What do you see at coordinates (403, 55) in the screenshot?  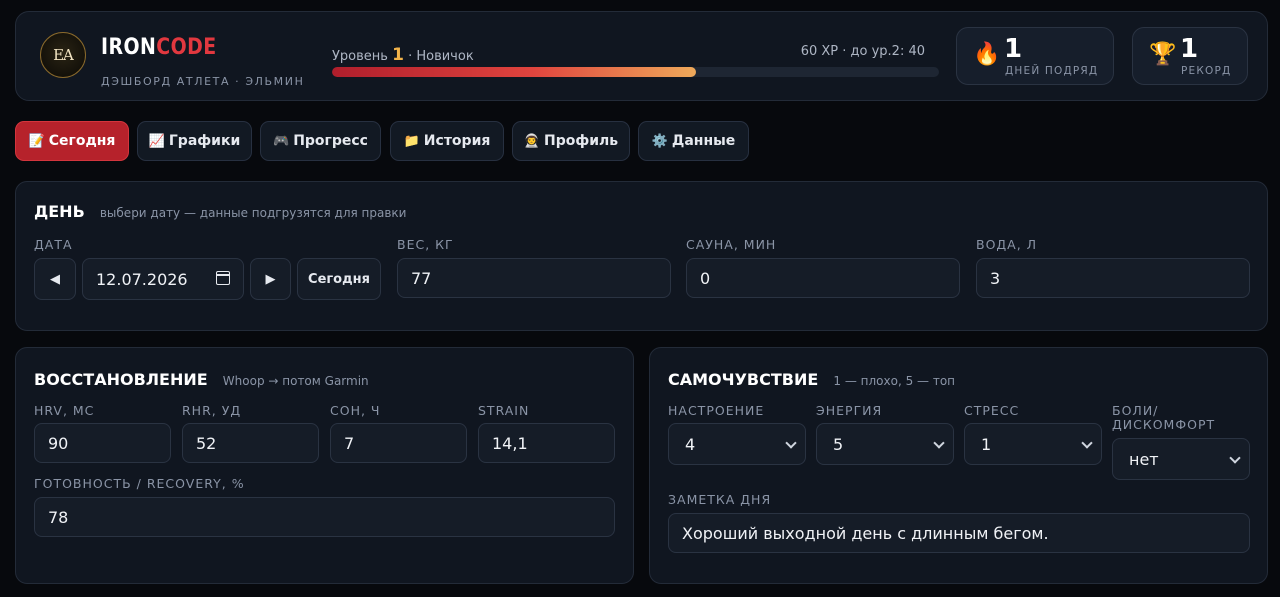 I see `level-label: Уровень 1 · Новичок` at bounding box center [403, 55].